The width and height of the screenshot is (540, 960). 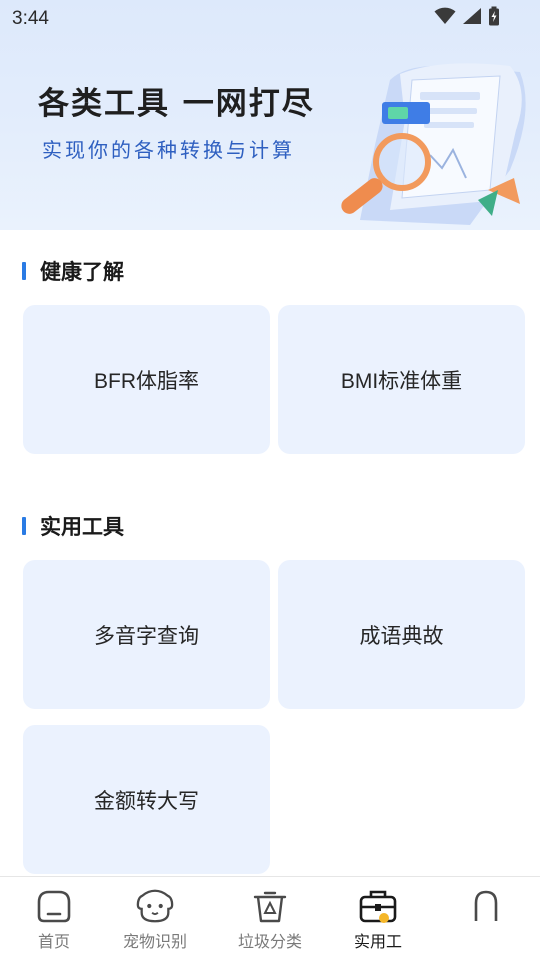 What do you see at coordinates (82, 527) in the screenshot?
I see `section-title: 实用工具` at bounding box center [82, 527].